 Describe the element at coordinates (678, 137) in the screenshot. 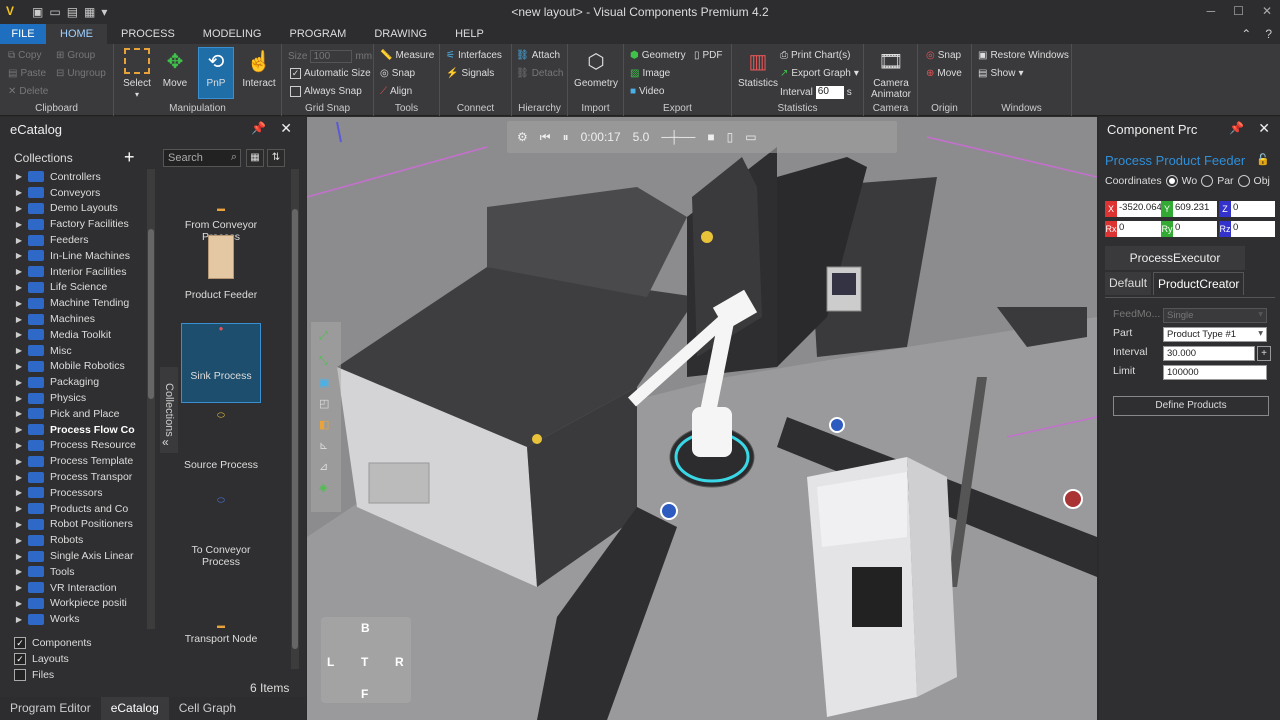

I see `speed-slider: ─┼──` at that location.